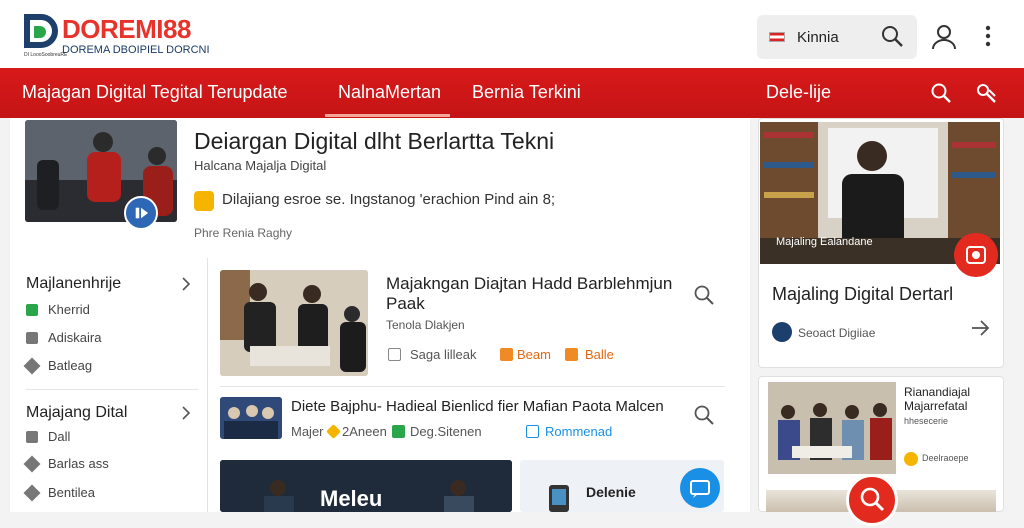  I want to click on article-icon, so click(32, 338).